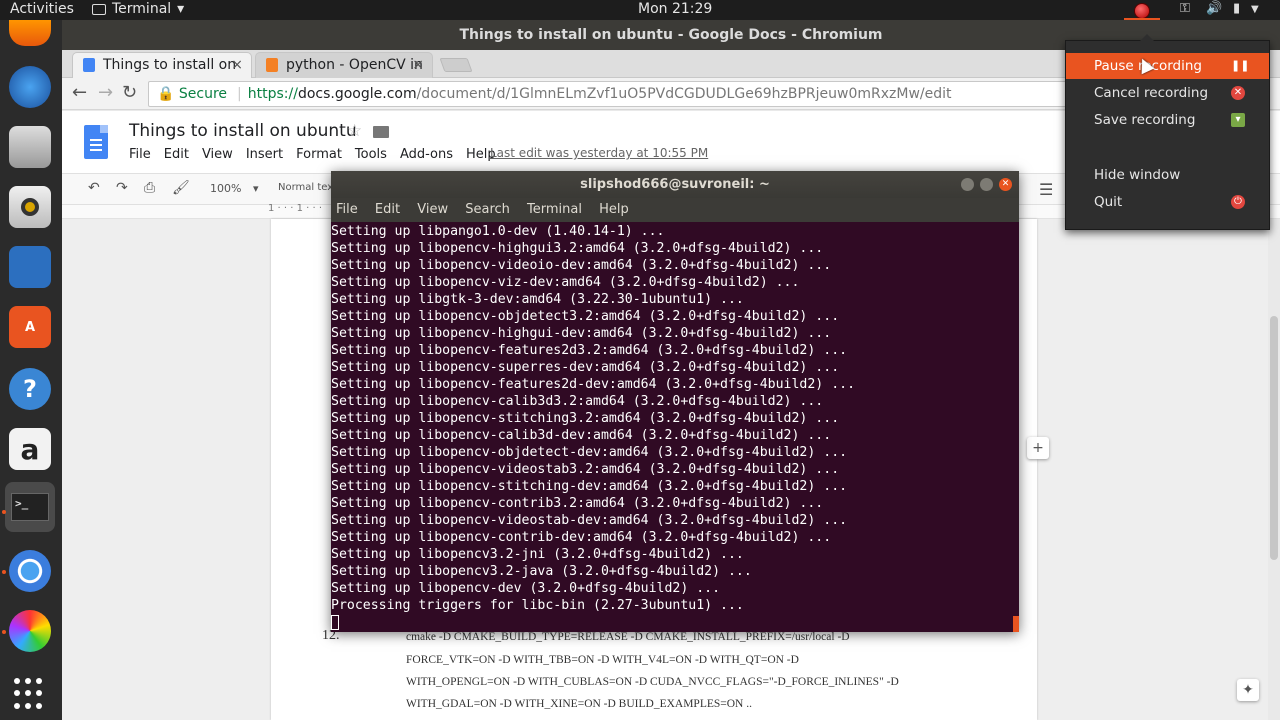 The height and width of the screenshot is (720, 1280). I want to click on save-recording-item: Save recording ▾, so click(1167, 120).